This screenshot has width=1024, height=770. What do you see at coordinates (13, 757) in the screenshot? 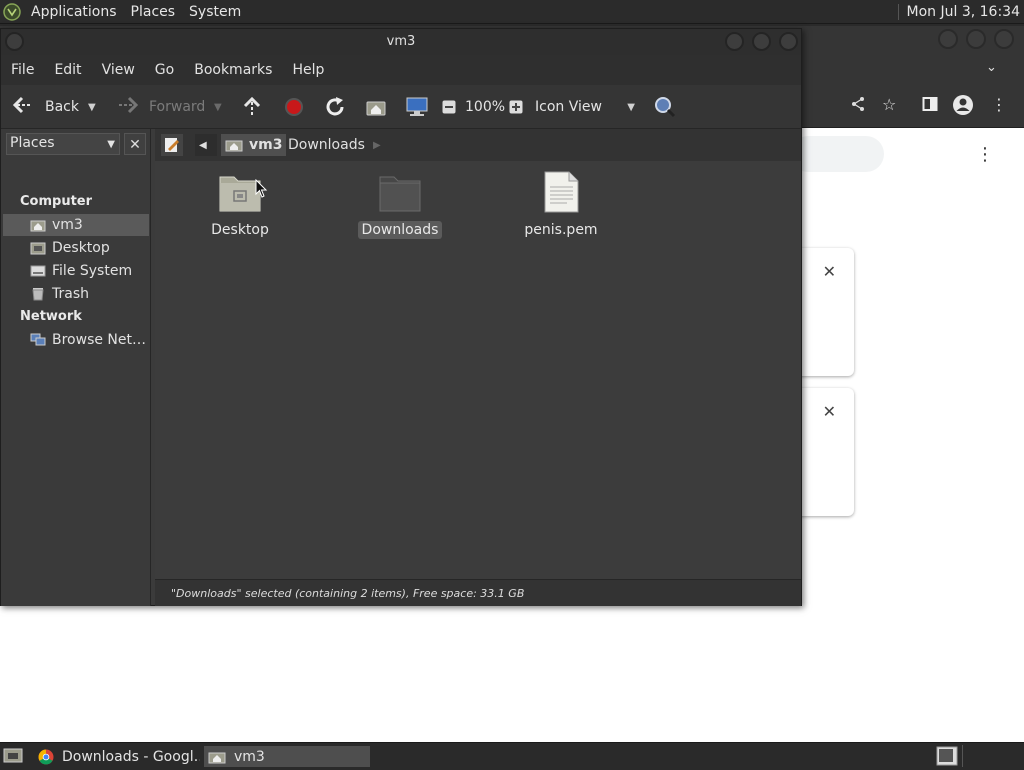
I see `show-desktop-icon` at bounding box center [13, 757].